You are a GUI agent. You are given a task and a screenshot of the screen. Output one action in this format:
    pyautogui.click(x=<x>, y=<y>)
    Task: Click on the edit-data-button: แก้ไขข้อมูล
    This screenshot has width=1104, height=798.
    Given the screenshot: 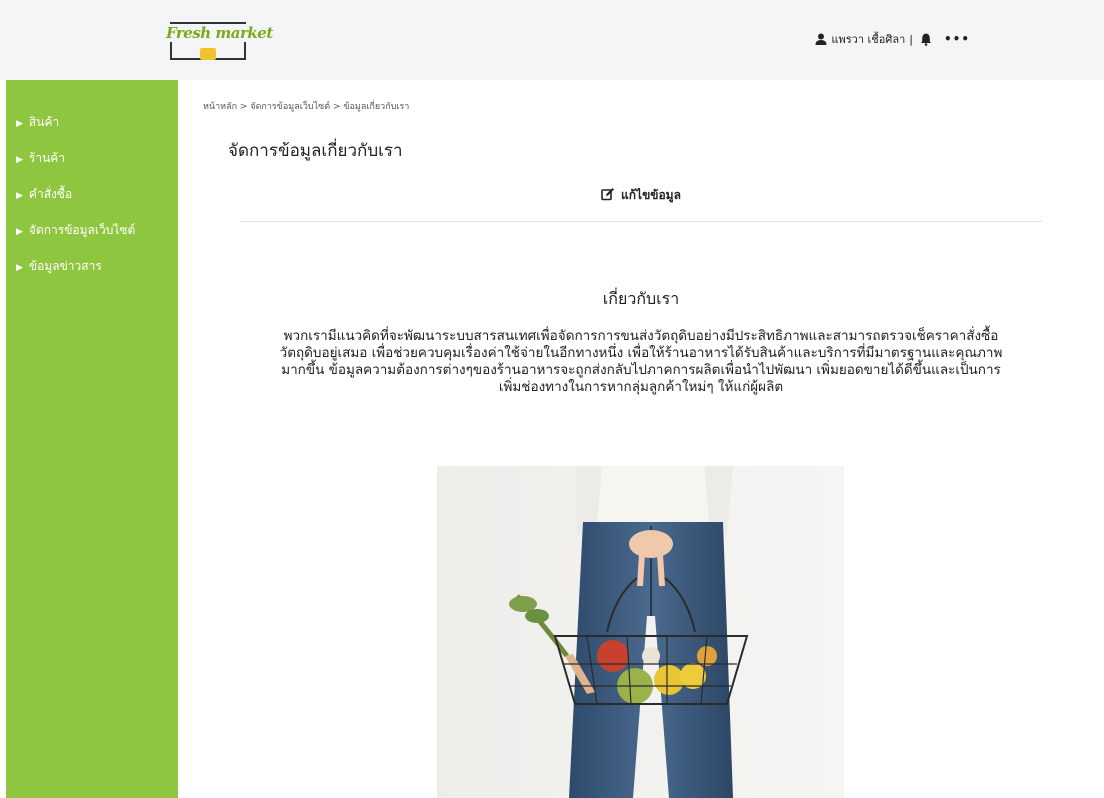 What is the action you would take?
    pyautogui.click(x=641, y=195)
    